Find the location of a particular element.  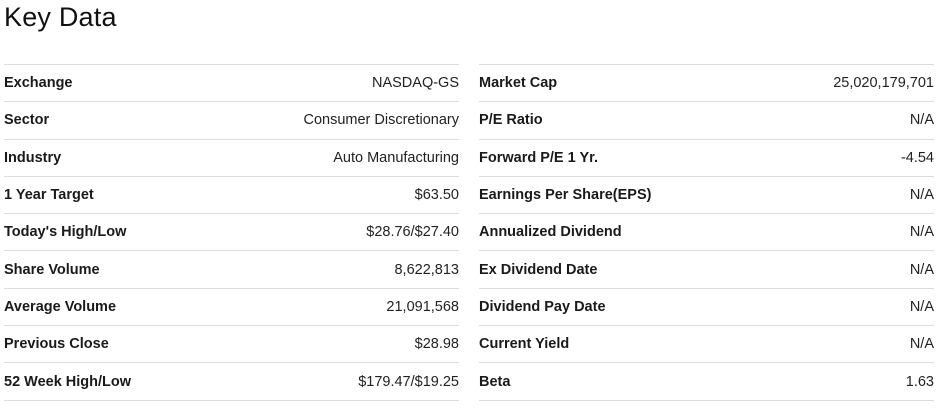

row-value: 25,020,179,701 is located at coordinates (883, 83).